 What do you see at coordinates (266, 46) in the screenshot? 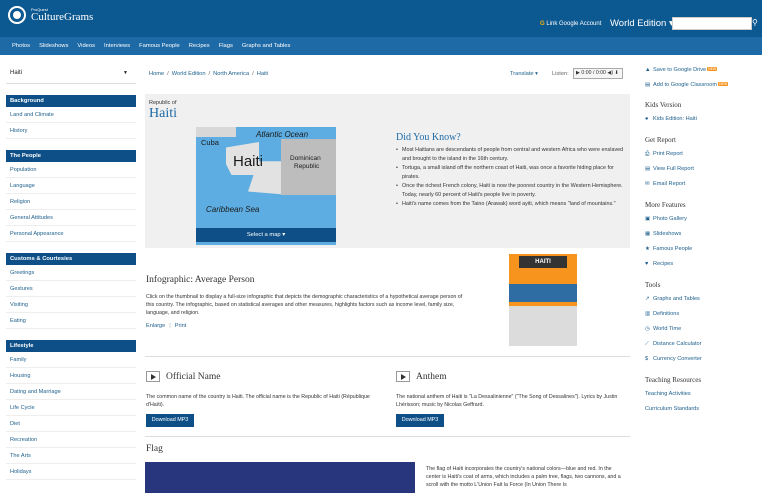
I see `nav-item-graphs-and-tables: Graphs and Tables` at bounding box center [266, 46].